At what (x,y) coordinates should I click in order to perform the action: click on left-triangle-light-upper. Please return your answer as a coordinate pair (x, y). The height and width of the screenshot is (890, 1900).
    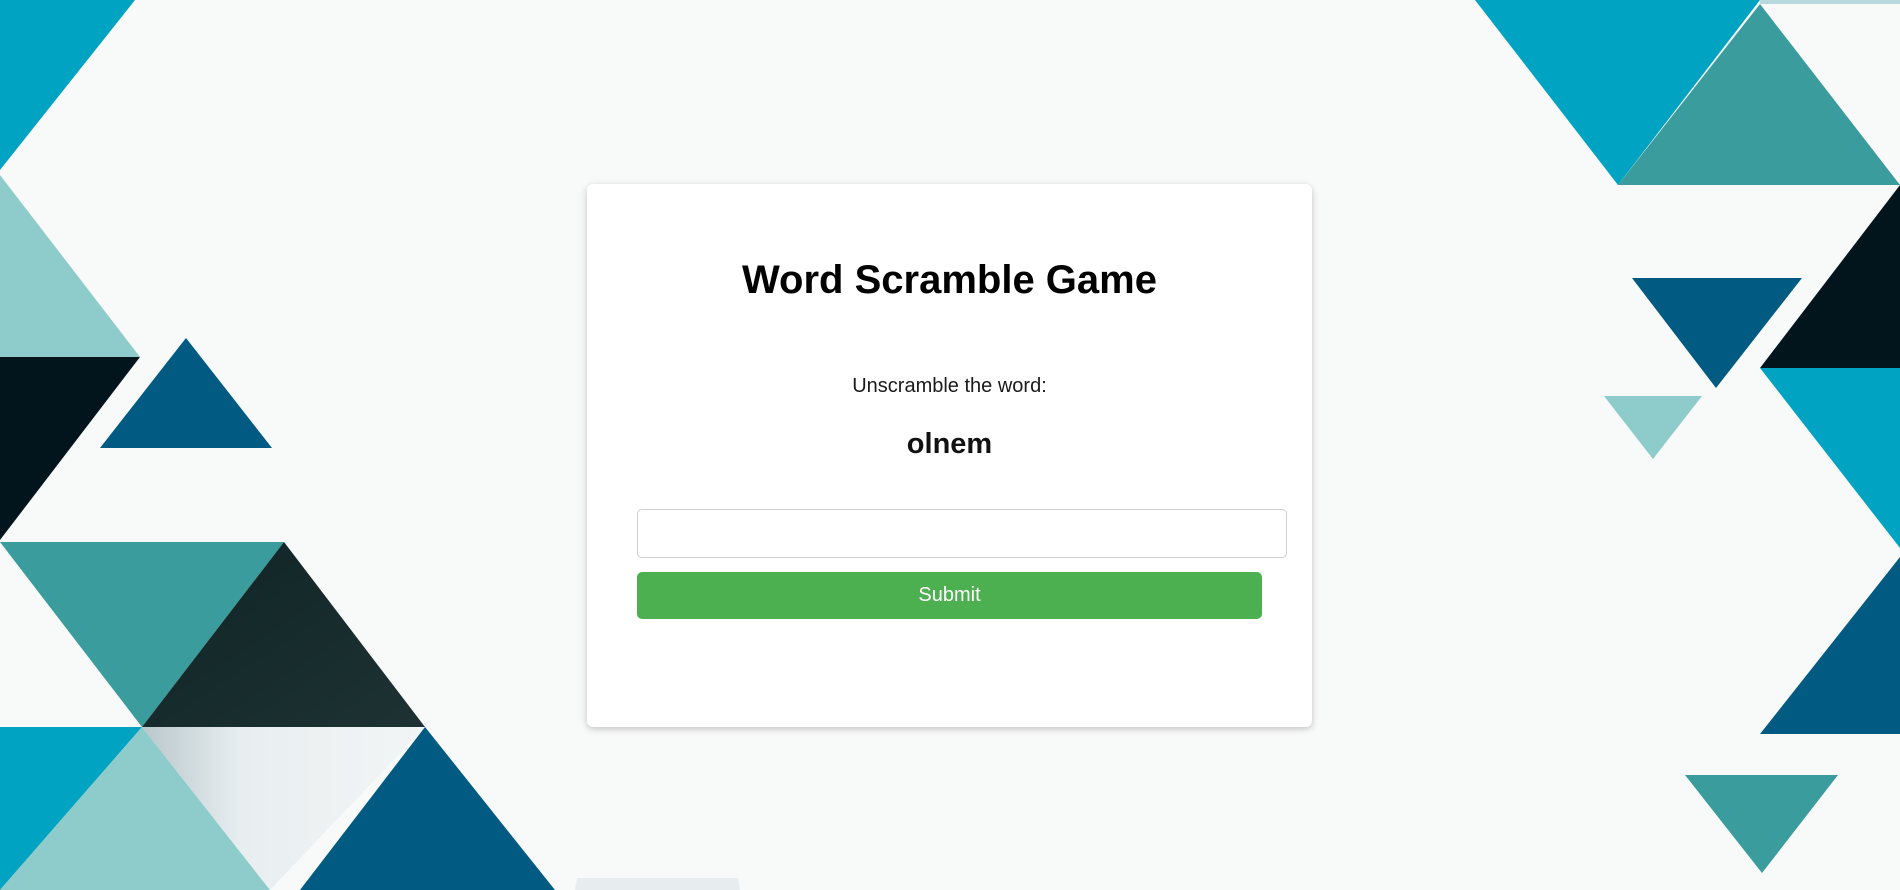
    Looking at the image, I should click on (70, 266).